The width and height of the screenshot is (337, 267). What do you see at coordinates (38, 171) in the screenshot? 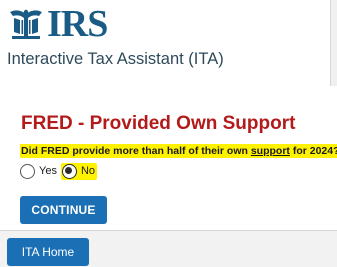
I see `option-yes: Yes` at bounding box center [38, 171].